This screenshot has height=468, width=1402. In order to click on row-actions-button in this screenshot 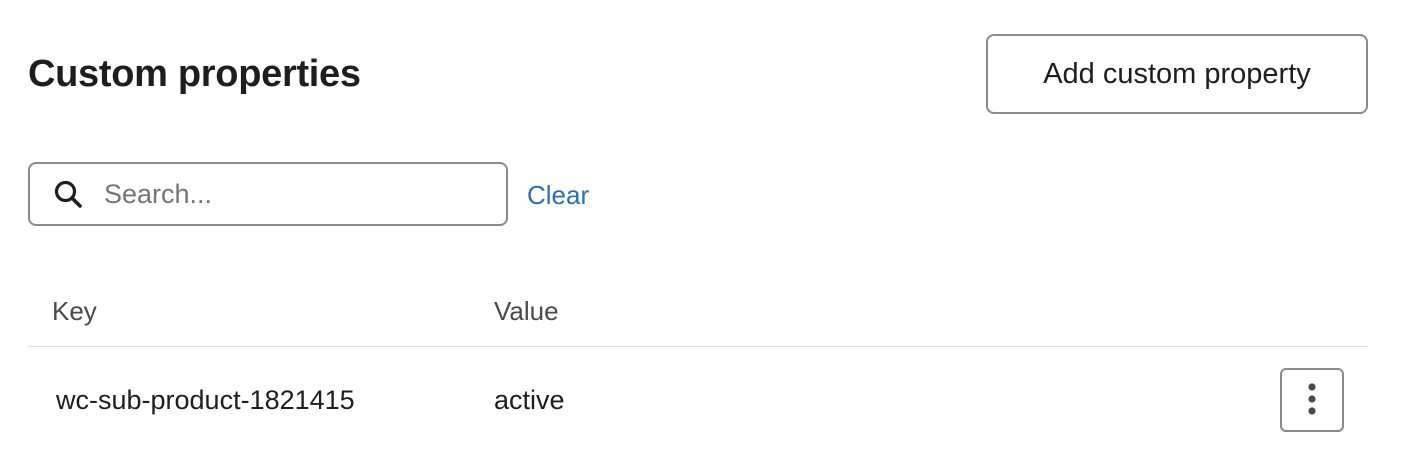, I will do `click(1312, 400)`.